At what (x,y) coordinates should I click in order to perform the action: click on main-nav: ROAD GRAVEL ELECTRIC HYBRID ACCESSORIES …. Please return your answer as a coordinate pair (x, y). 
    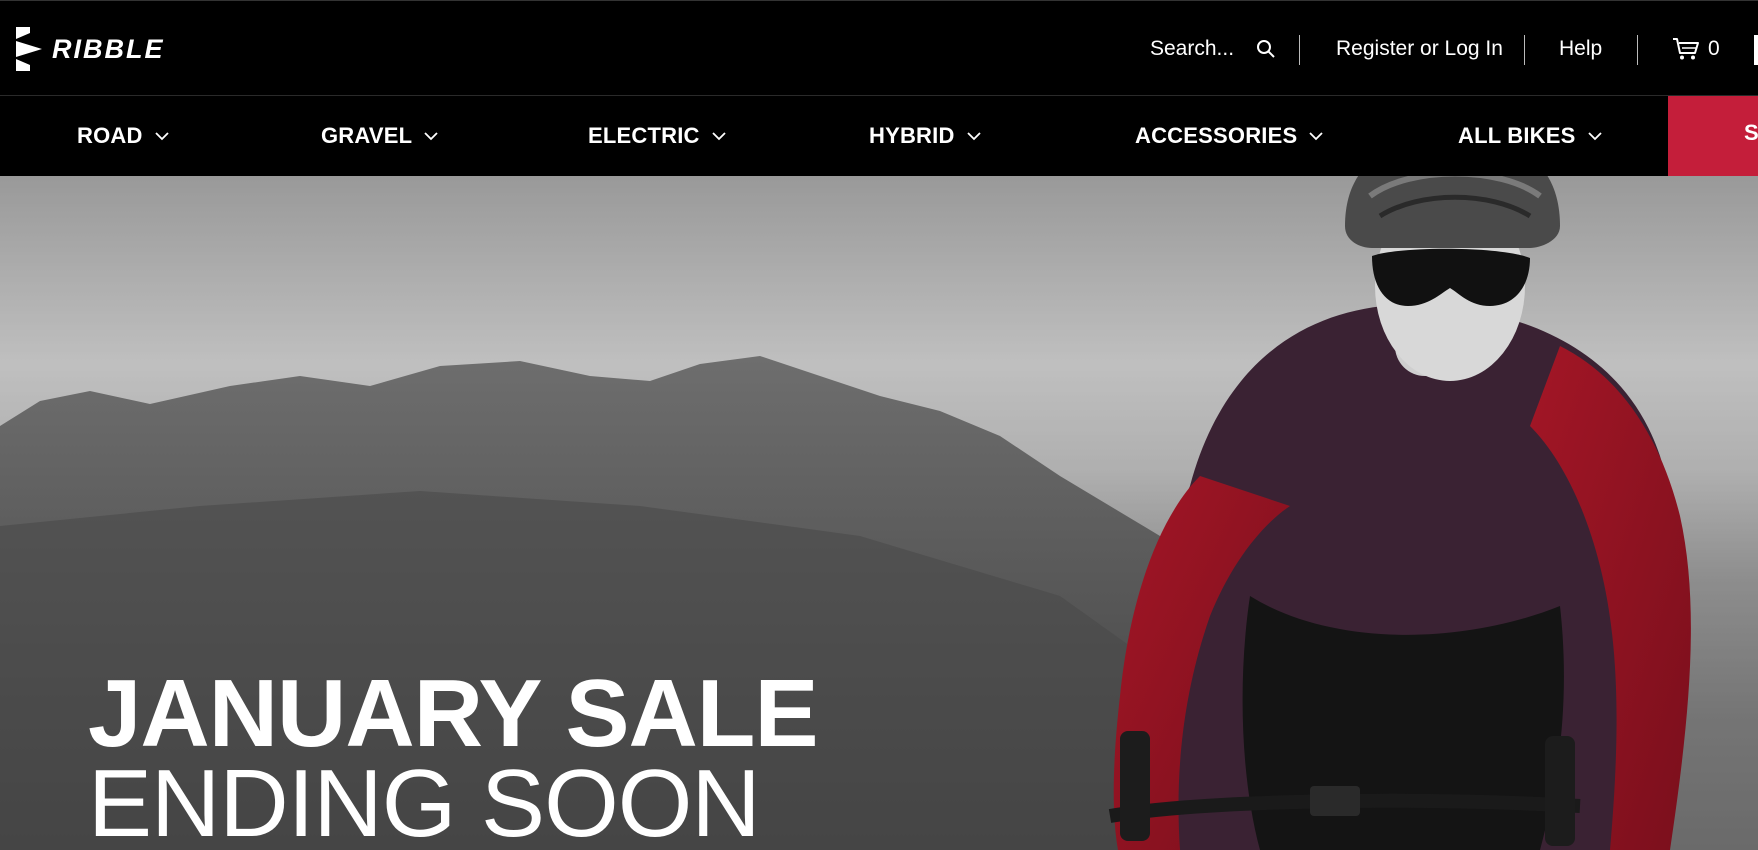
    Looking at the image, I should click on (879, 136).